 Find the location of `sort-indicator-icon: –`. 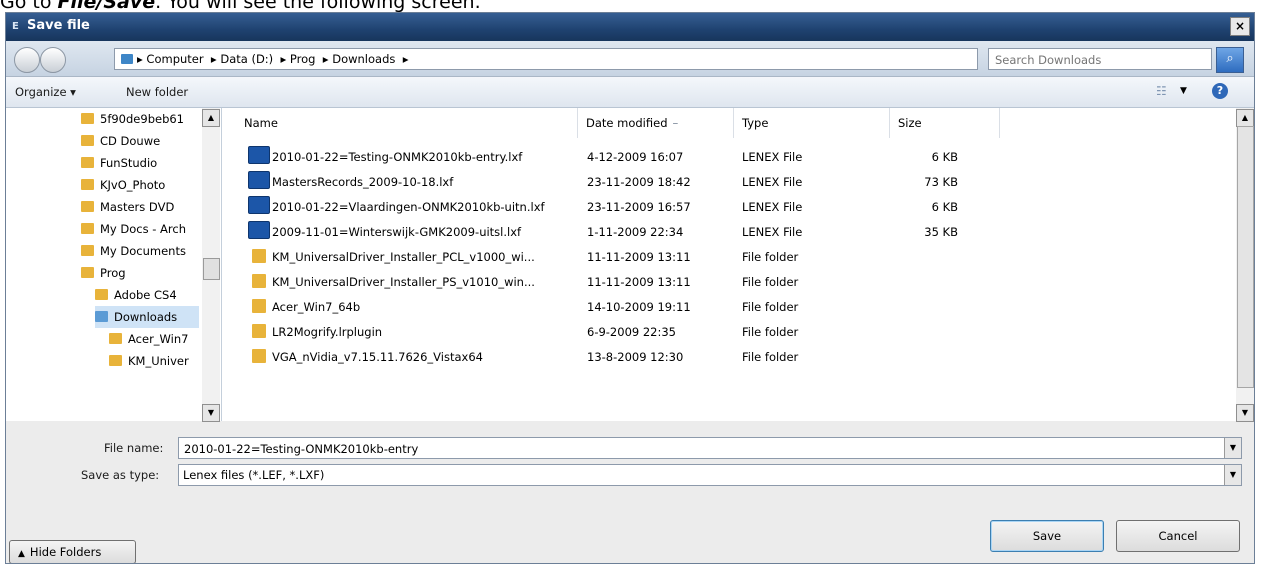

sort-indicator-icon: – is located at coordinates (675, 123).